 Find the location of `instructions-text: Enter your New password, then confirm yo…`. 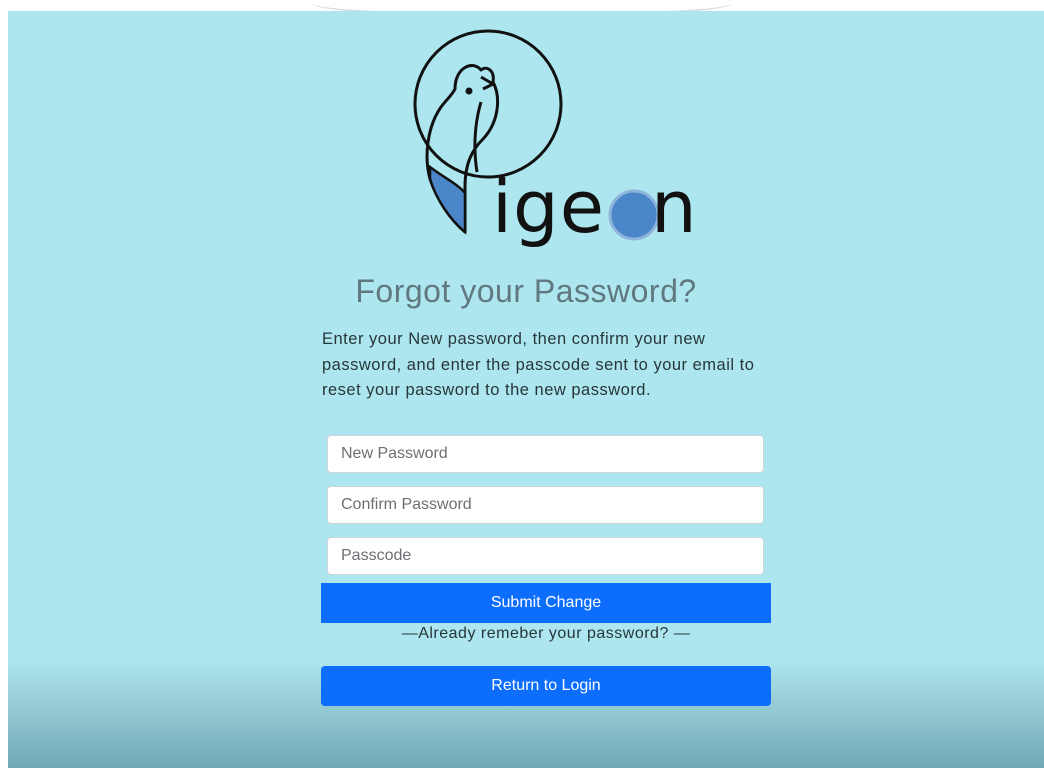

instructions-text: Enter your New password, then confirm yo… is located at coordinates (538, 364).